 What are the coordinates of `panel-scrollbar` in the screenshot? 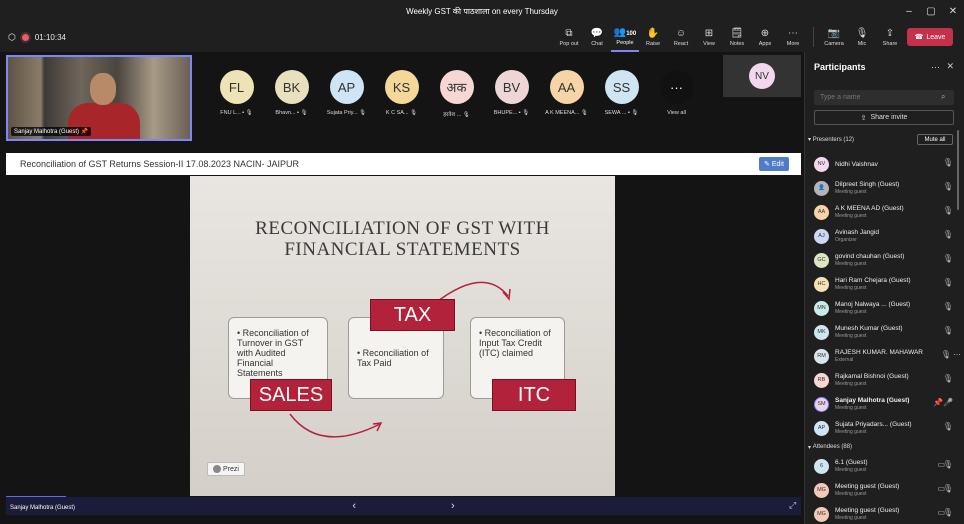 It's located at (958, 170).